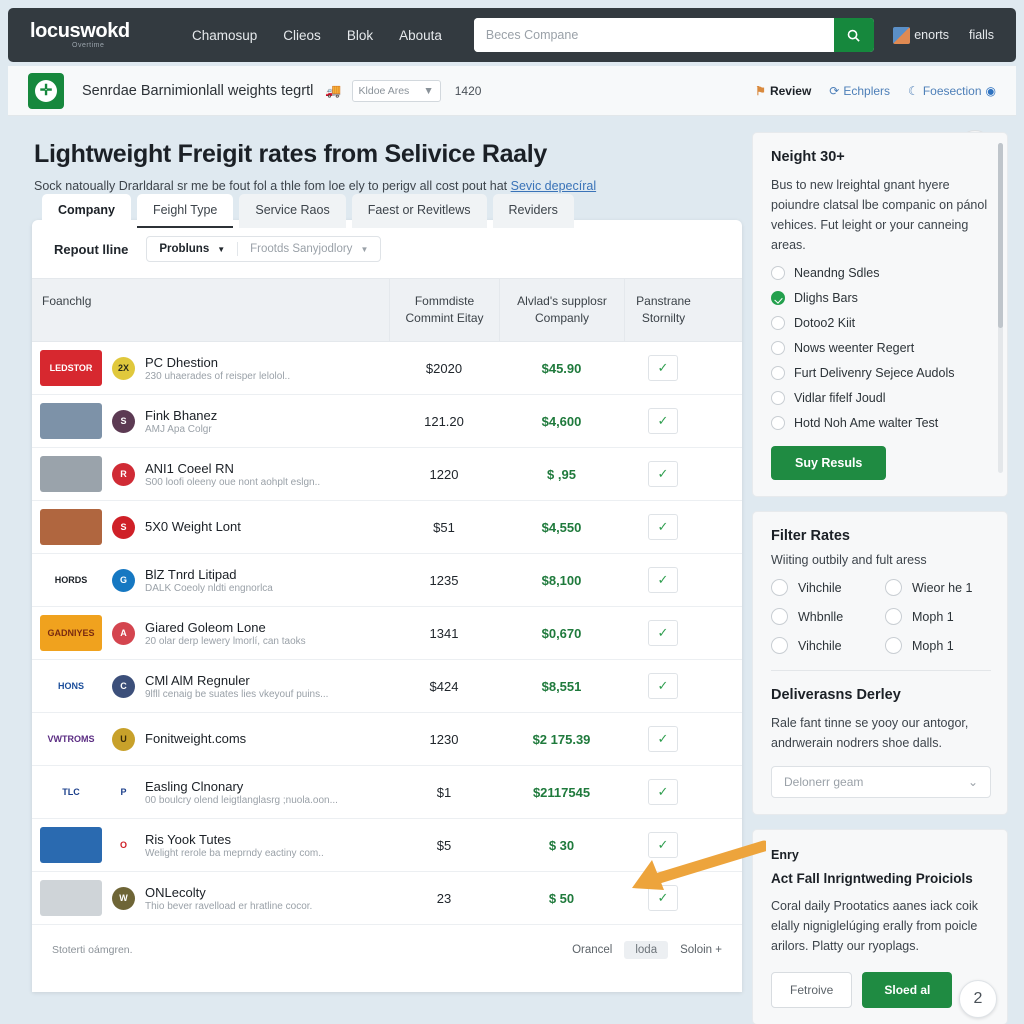  I want to click on filter-primary-dropdown: Probluns ▼, so click(192, 249).